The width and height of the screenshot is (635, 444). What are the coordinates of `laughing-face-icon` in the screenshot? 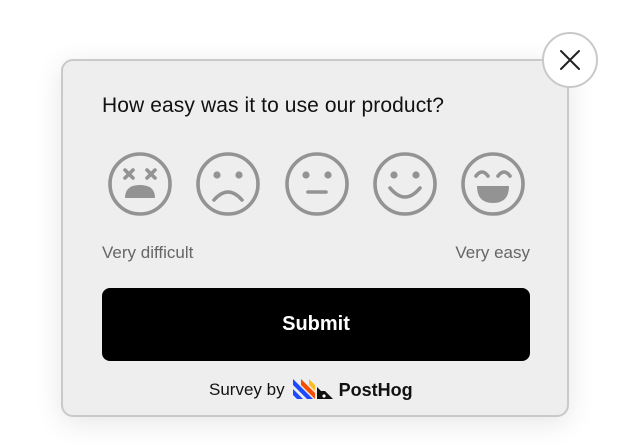 It's located at (493, 184).